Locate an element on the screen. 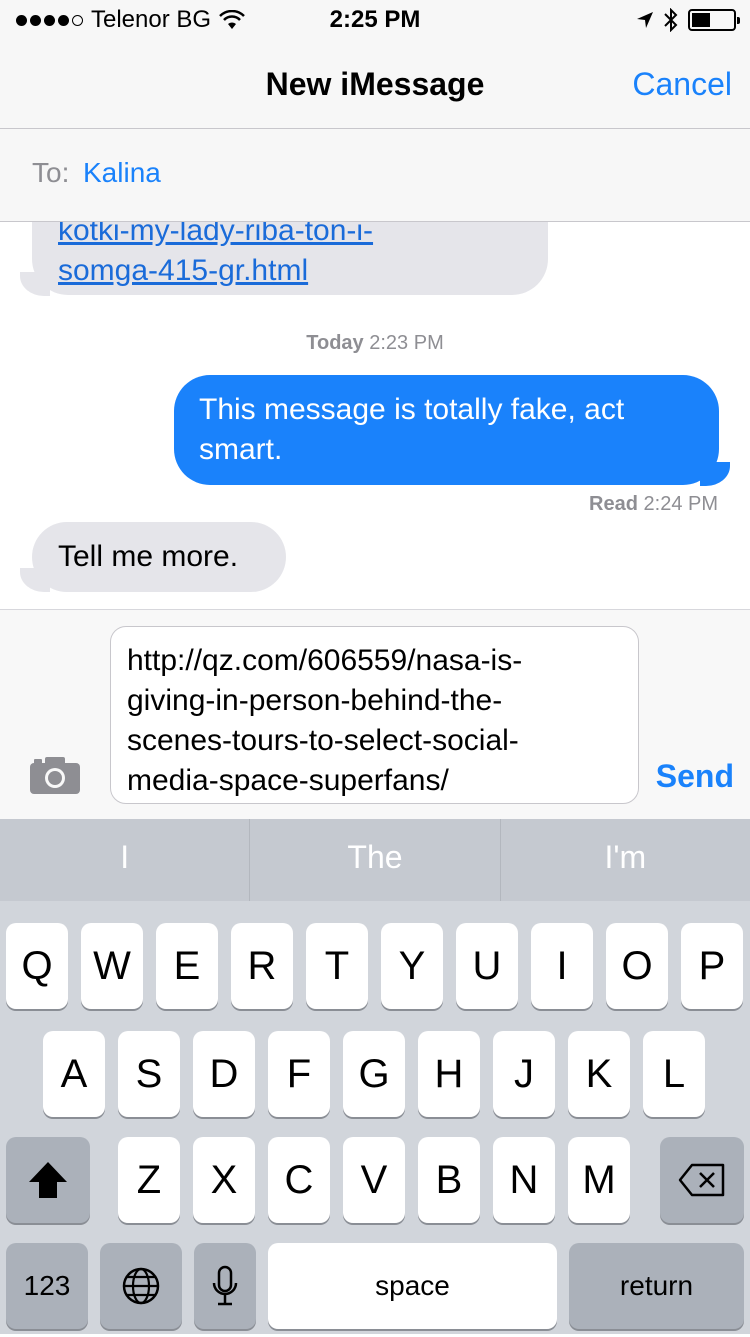 This screenshot has height=1337, width=750. read-time: 2:24 PM is located at coordinates (680, 504).